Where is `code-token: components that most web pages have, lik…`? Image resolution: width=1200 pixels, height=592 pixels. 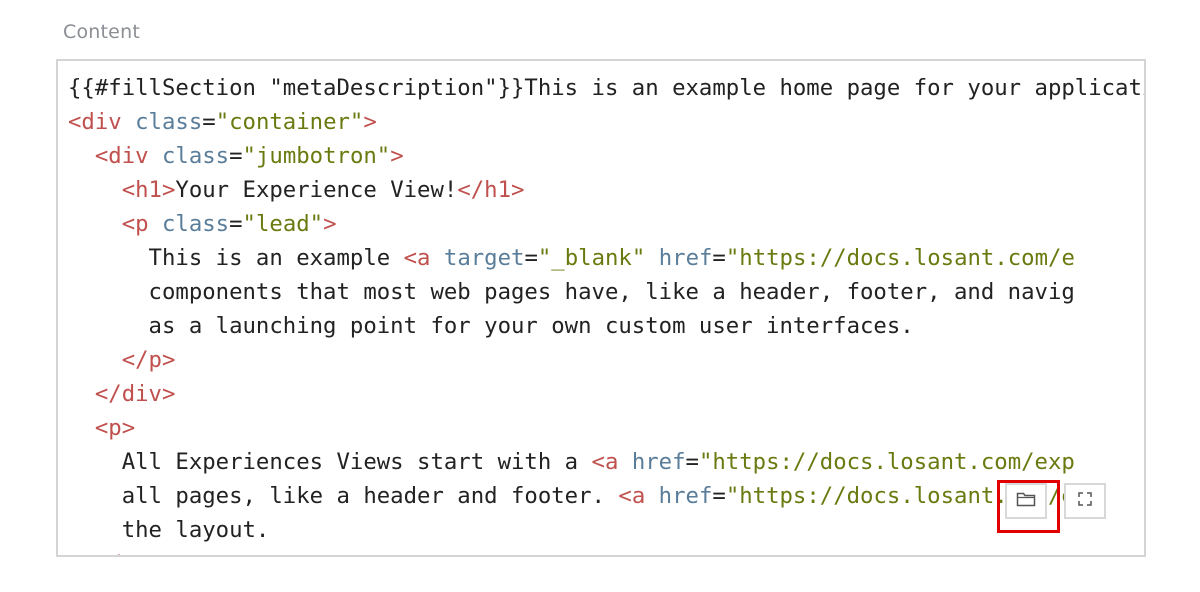 code-token: components that most web pages have, lik… is located at coordinates (571, 292).